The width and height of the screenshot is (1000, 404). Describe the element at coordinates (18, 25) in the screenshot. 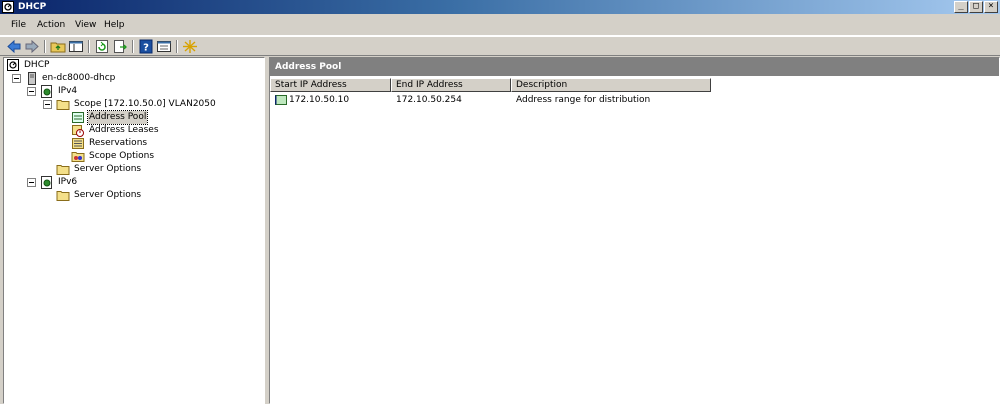

I see `menu-file: File` at that location.